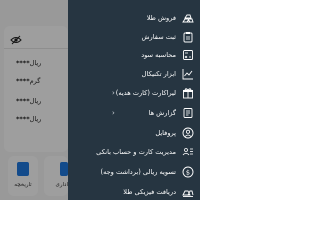  I want to click on menu-item-sell-gold: فروش طلا, so click(134, 18).